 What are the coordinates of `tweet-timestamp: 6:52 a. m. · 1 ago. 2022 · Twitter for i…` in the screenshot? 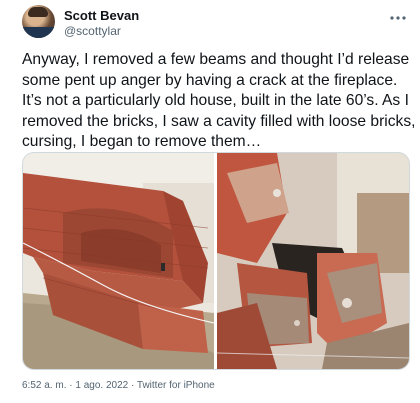 It's located at (118, 386).